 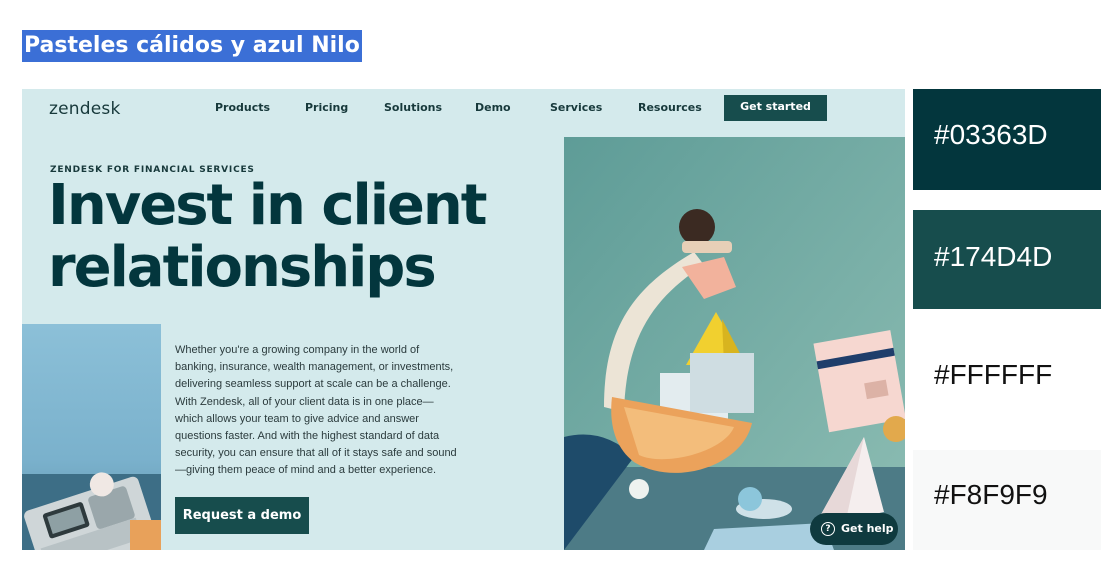 What do you see at coordinates (192, 46) in the screenshot?
I see `page-heading: Pasteles cálidos y azul Nilo` at bounding box center [192, 46].